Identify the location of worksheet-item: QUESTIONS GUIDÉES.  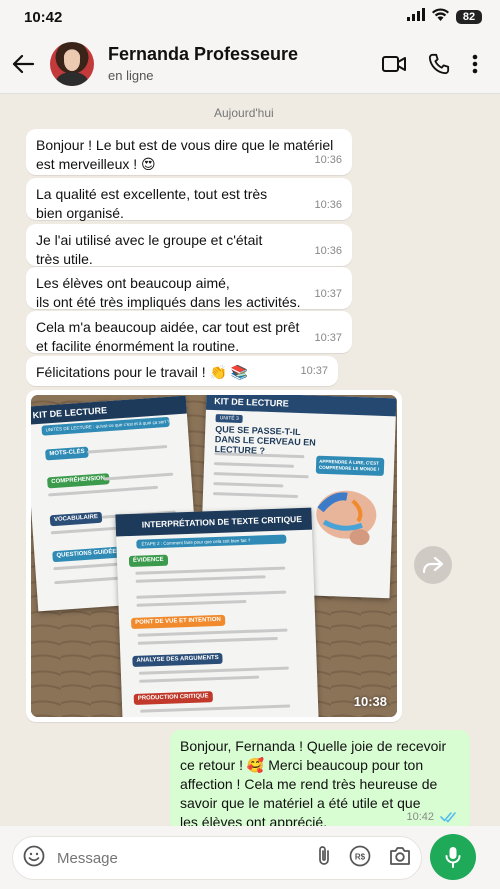
(88, 554).